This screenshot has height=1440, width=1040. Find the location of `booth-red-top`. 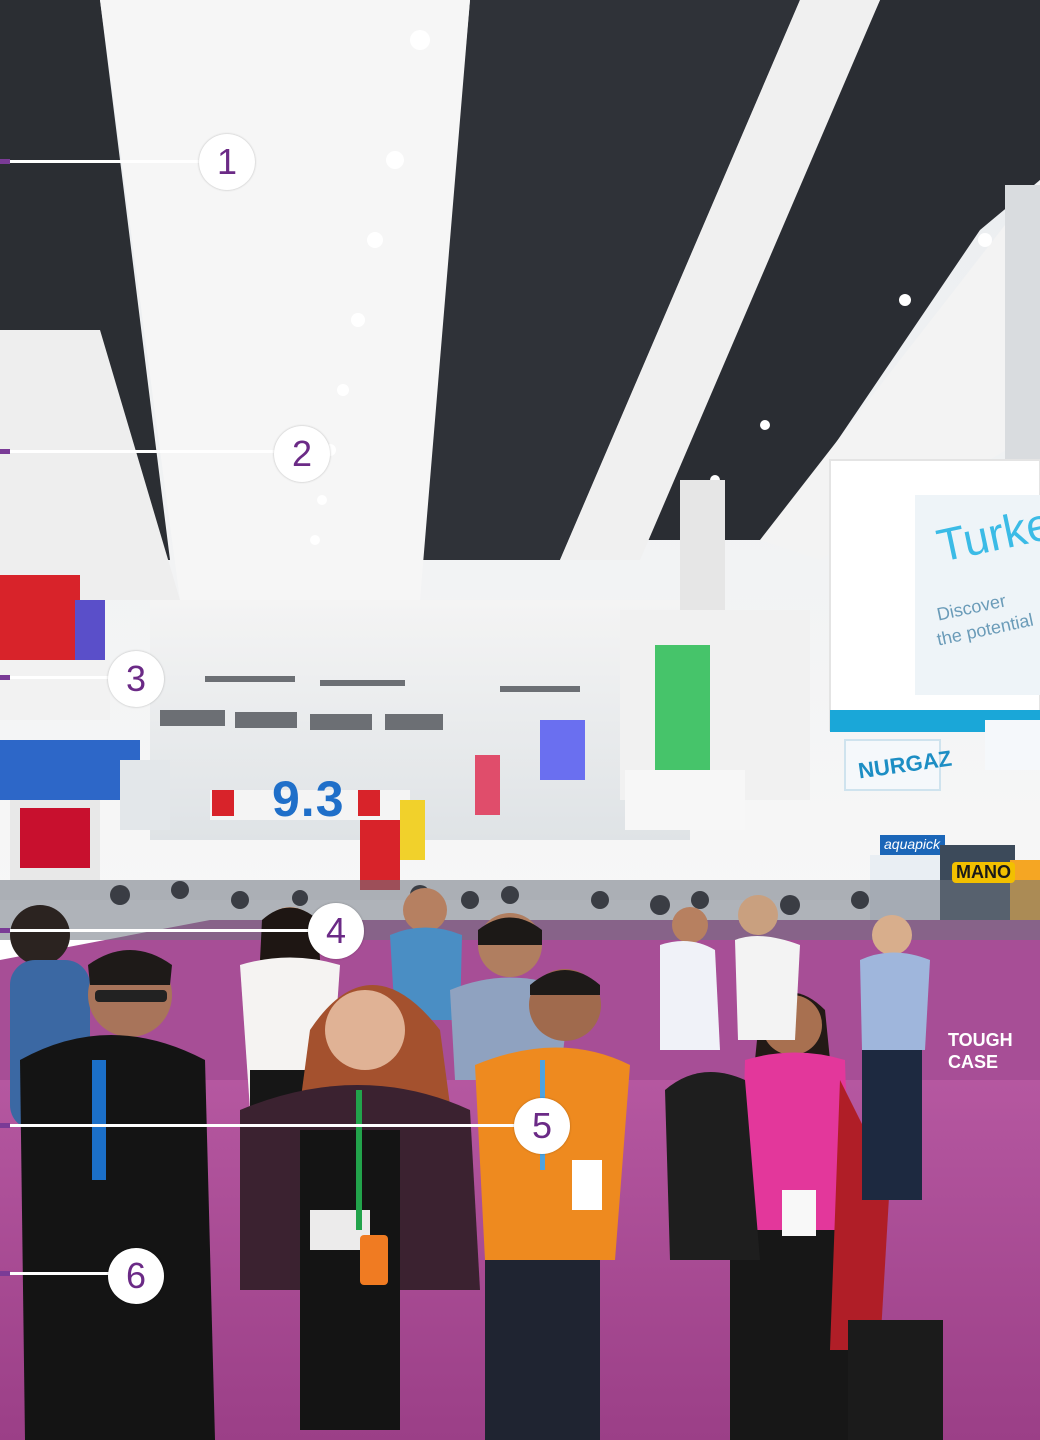

booth-red-top is located at coordinates (40, 620).